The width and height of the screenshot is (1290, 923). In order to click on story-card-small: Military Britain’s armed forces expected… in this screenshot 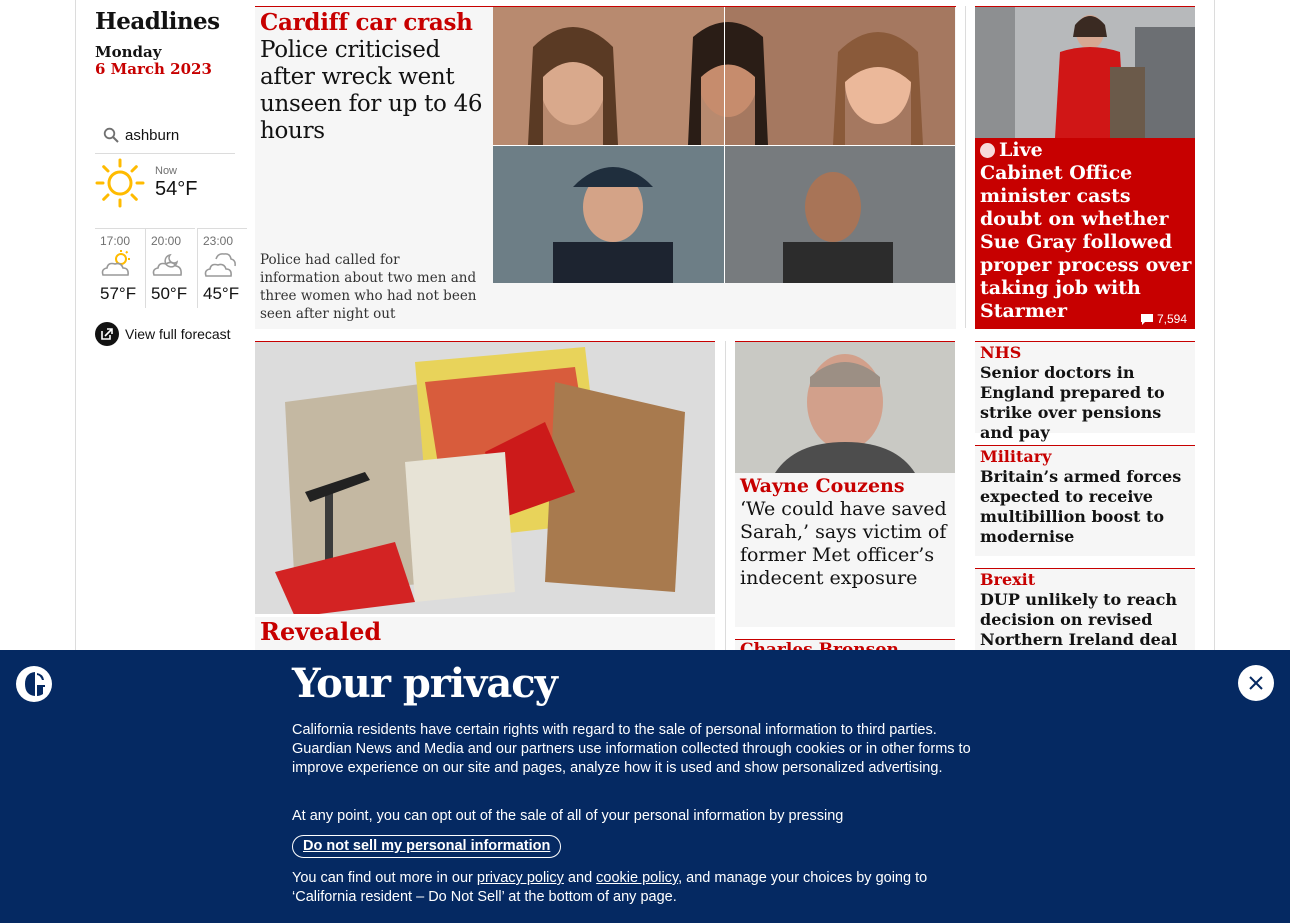, I will do `click(1085, 500)`.